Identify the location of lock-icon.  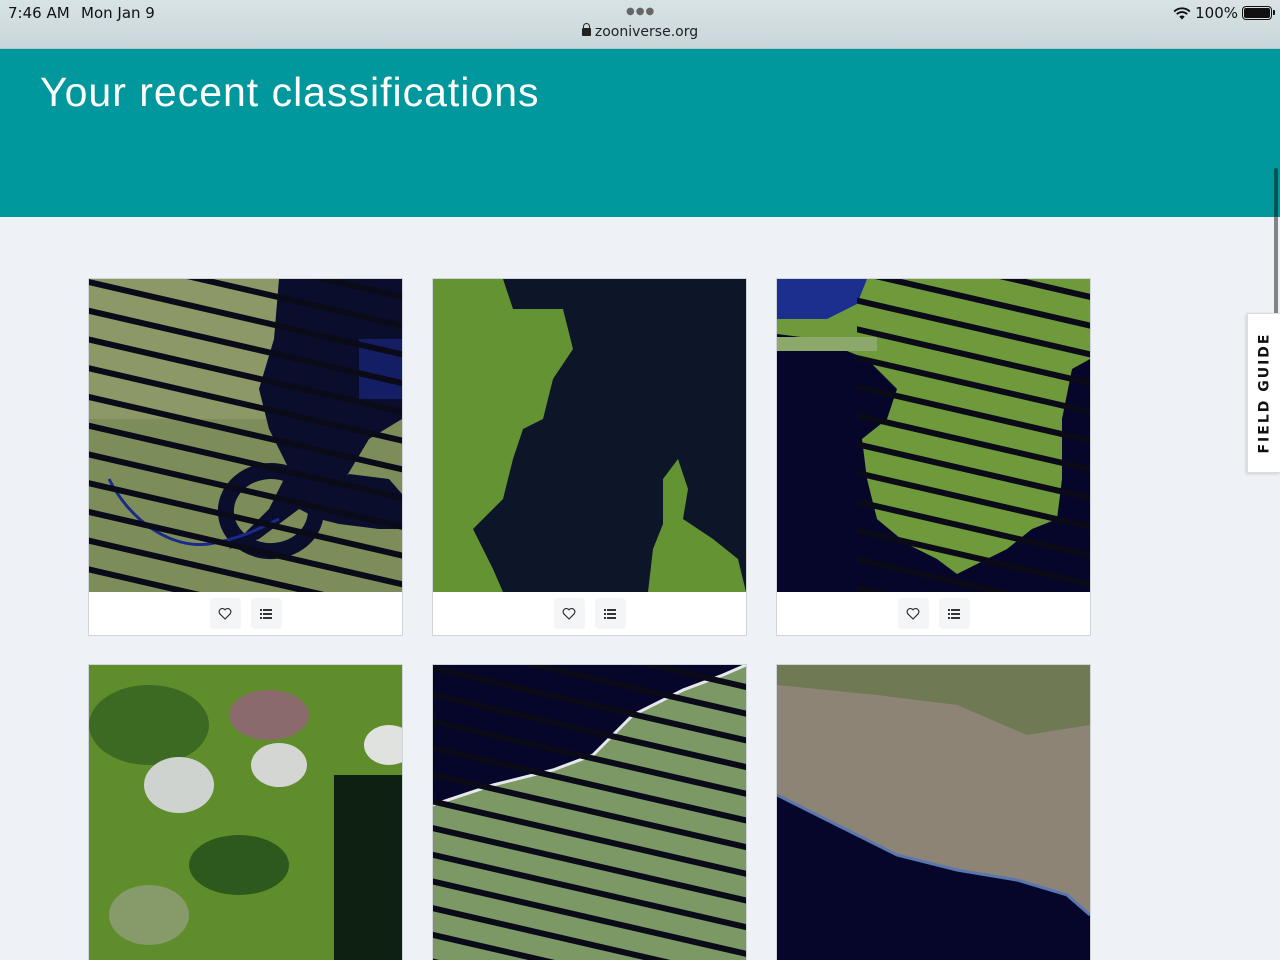
(586, 29).